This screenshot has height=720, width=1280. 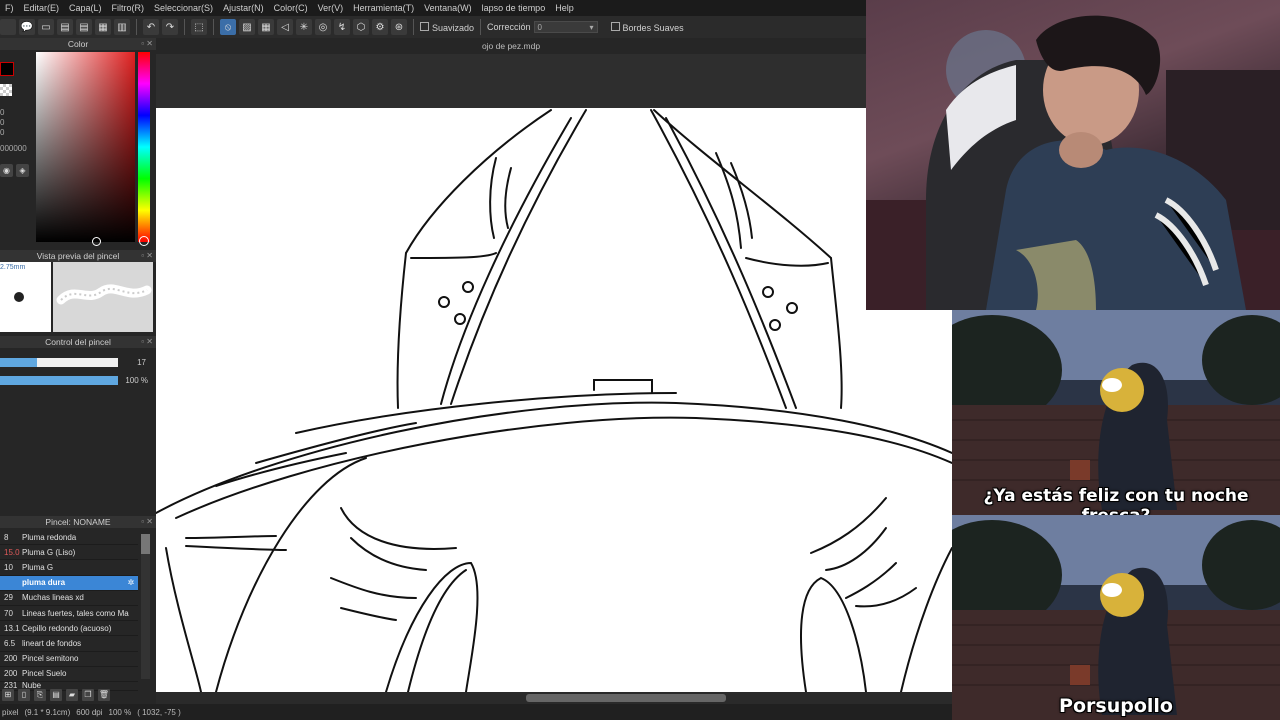 What do you see at coordinates (42, 8) in the screenshot?
I see `menu-edit: Editar(E)` at bounding box center [42, 8].